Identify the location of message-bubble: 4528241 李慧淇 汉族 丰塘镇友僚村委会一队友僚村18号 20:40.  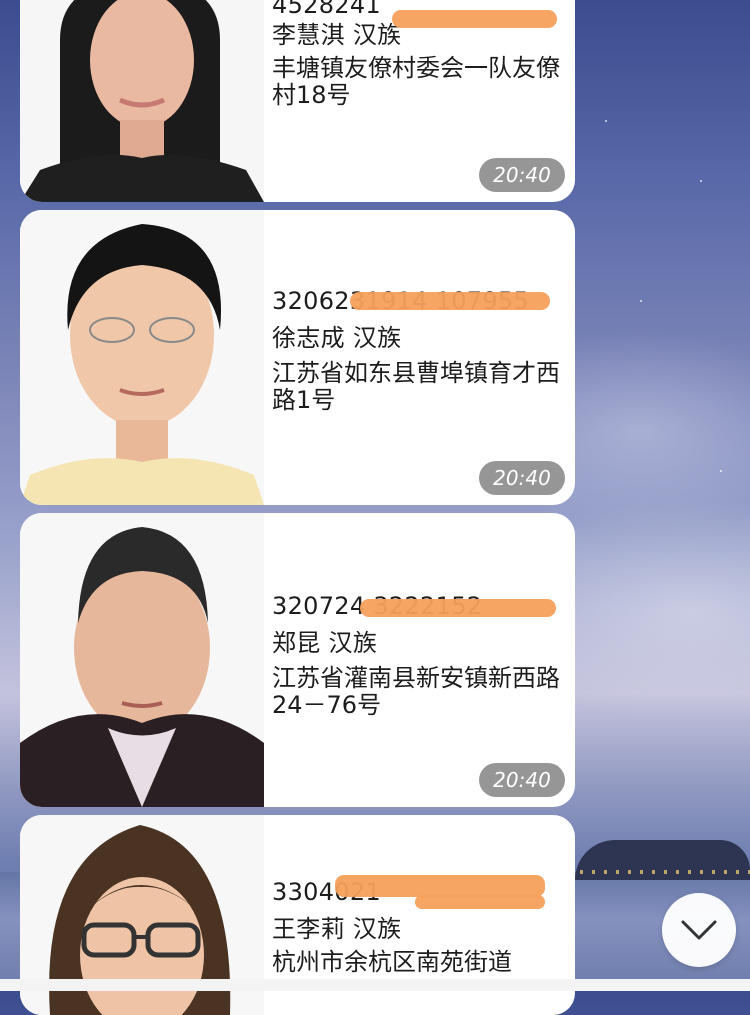
(297, 101).